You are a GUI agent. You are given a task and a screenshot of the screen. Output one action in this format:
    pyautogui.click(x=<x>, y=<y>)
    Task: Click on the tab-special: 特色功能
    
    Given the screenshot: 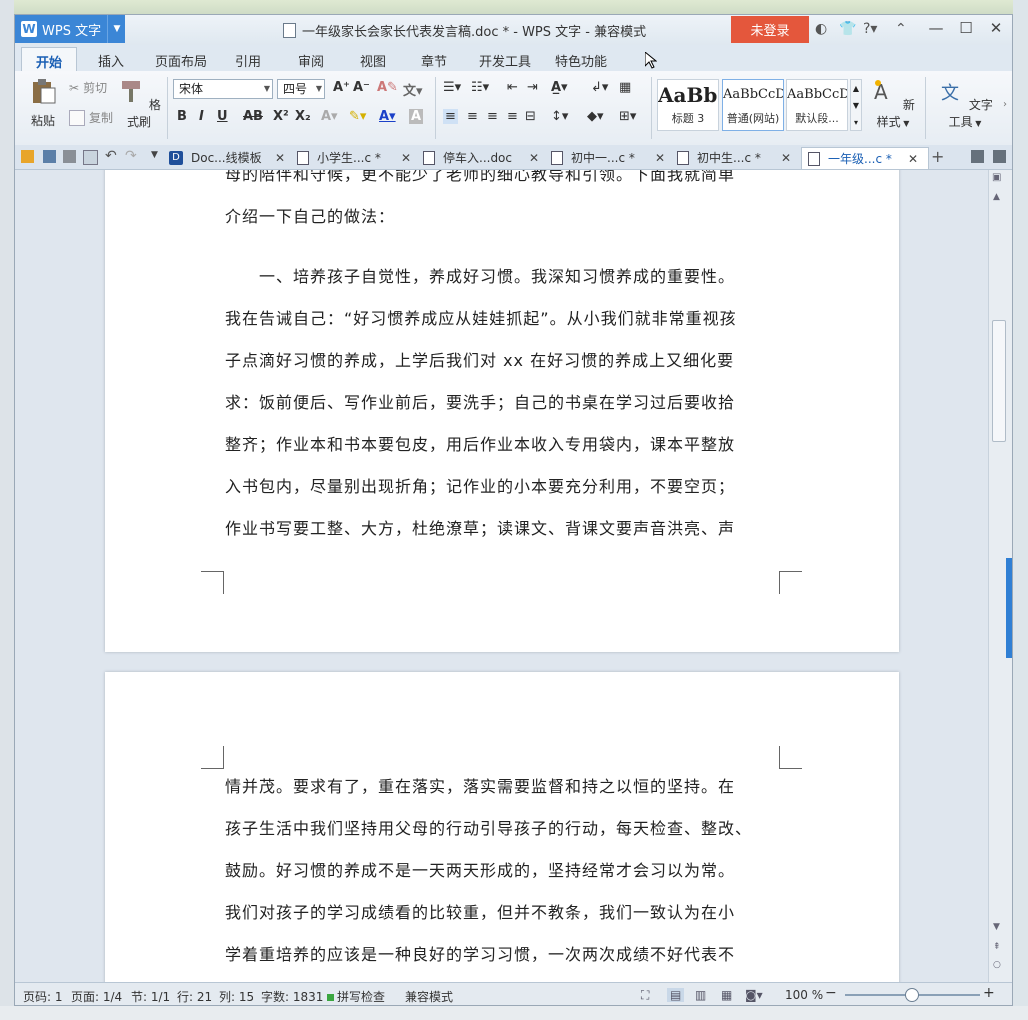 What is the action you would take?
    pyautogui.click(x=581, y=60)
    